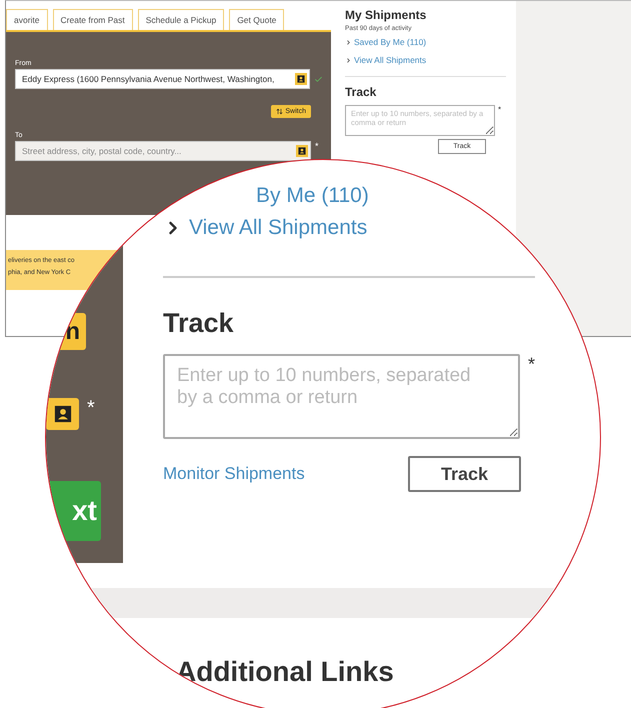 The height and width of the screenshot is (708, 631). I want to click on section-title: My Shipments, so click(386, 15).